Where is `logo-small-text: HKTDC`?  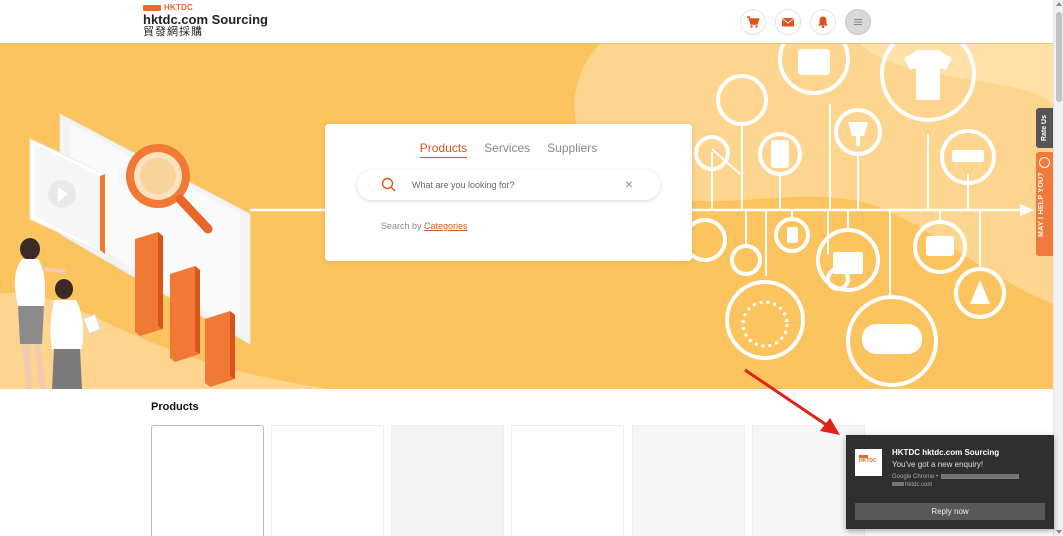
logo-small-text: HKTDC is located at coordinates (178, 7).